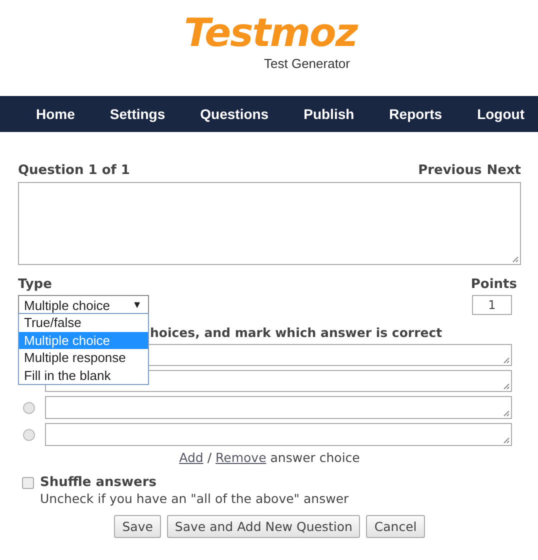  Describe the element at coordinates (191, 457) in the screenshot. I see `add-link: Add` at that location.